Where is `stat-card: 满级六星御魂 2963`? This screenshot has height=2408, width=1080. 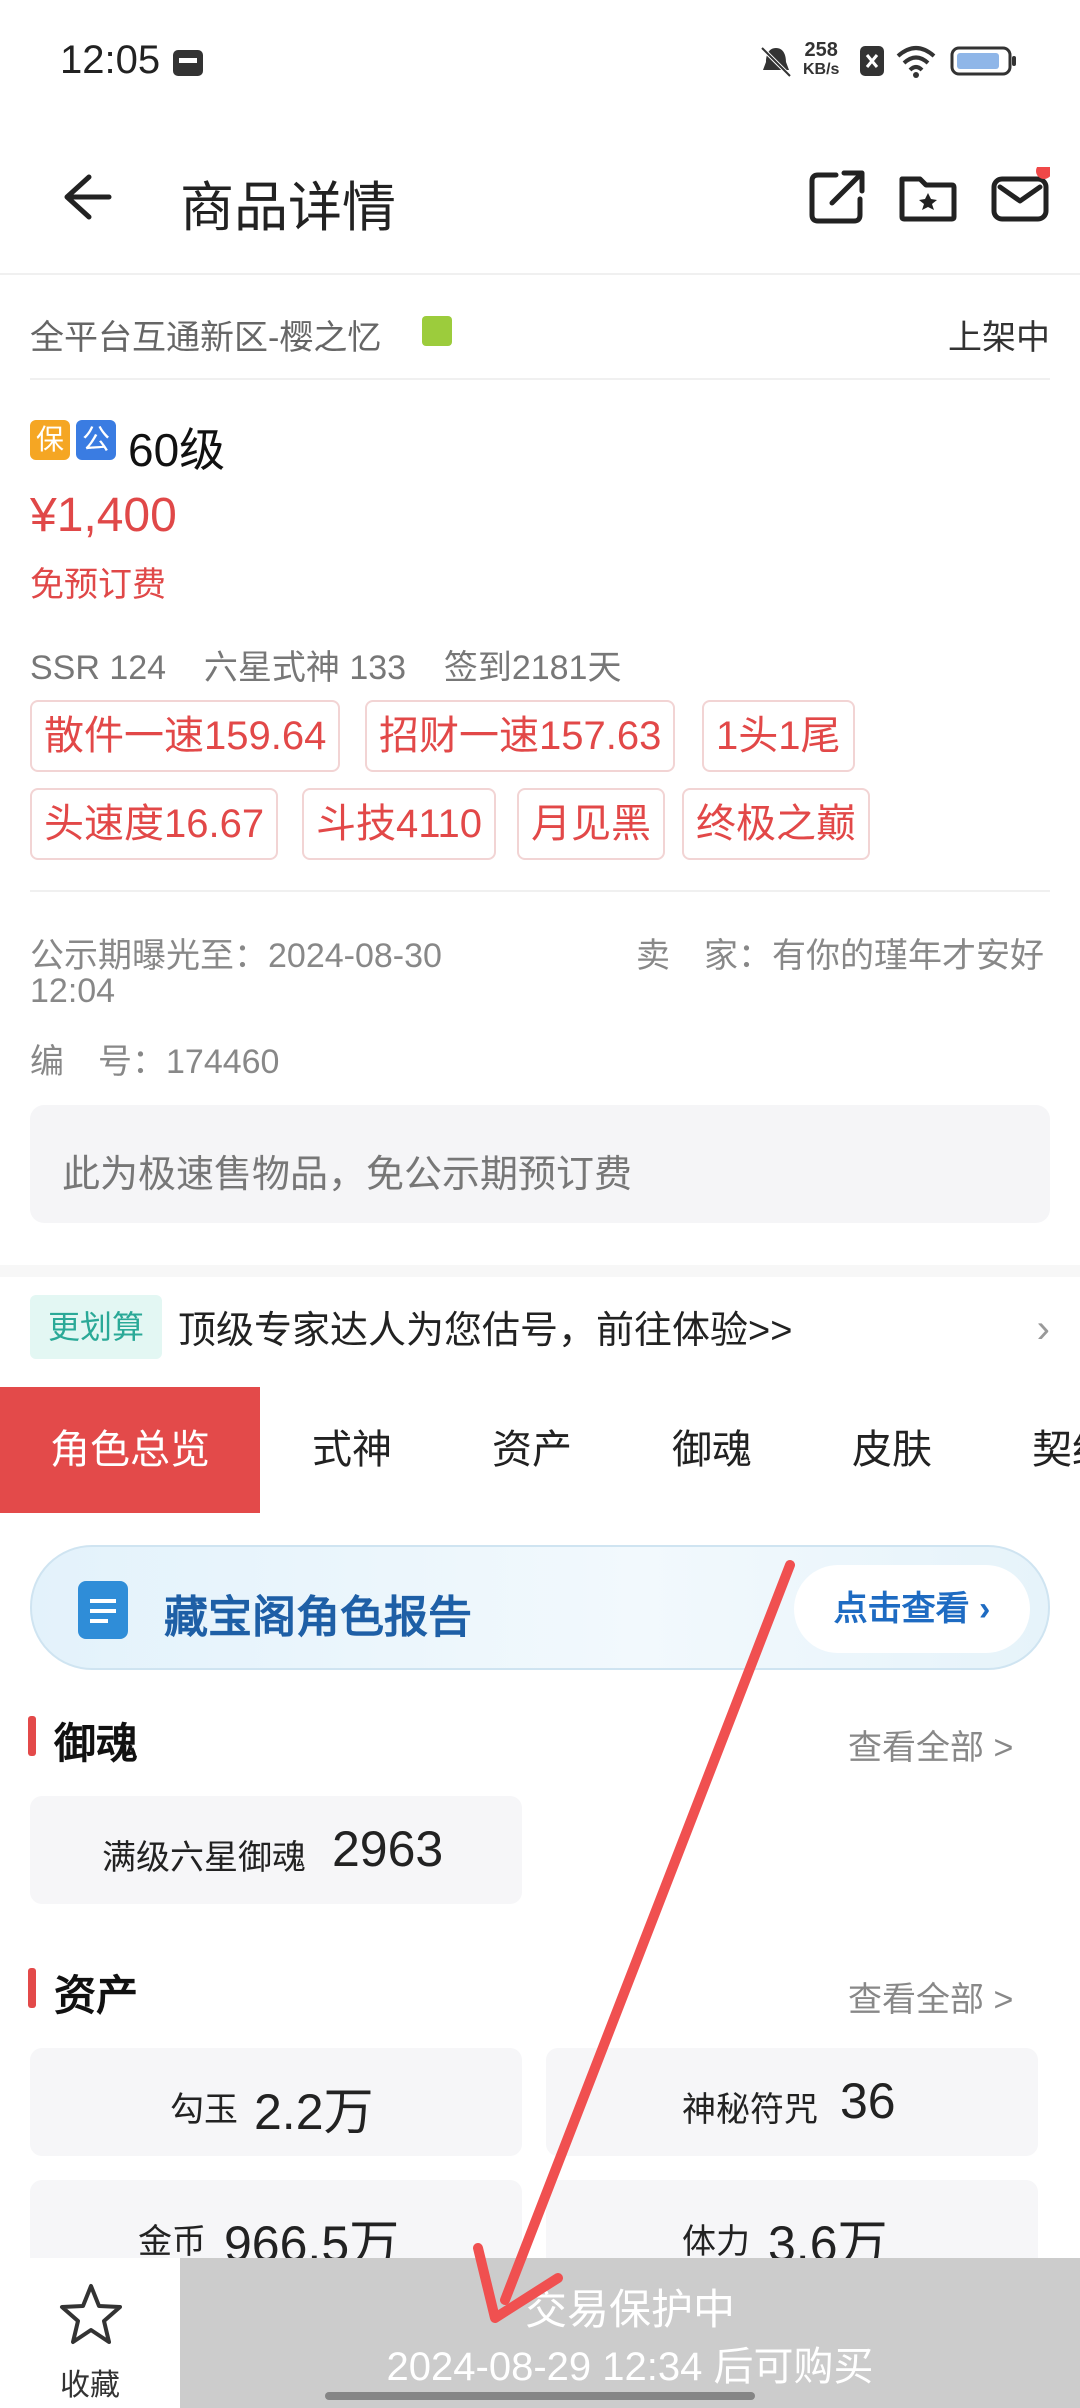
stat-card: 满级六星御魂 2963 is located at coordinates (276, 1850).